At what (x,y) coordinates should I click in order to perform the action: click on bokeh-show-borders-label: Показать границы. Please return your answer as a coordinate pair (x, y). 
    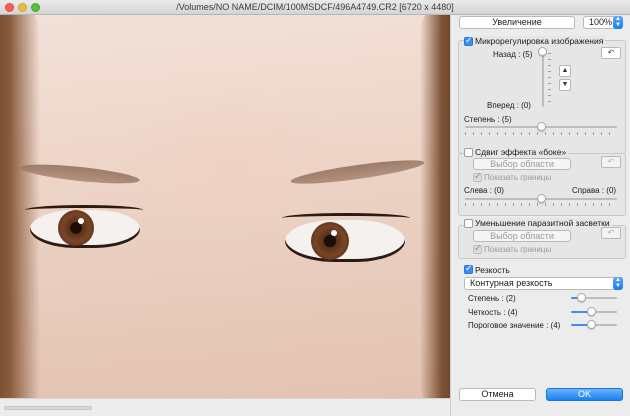
    Looking at the image, I should click on (518, 177).